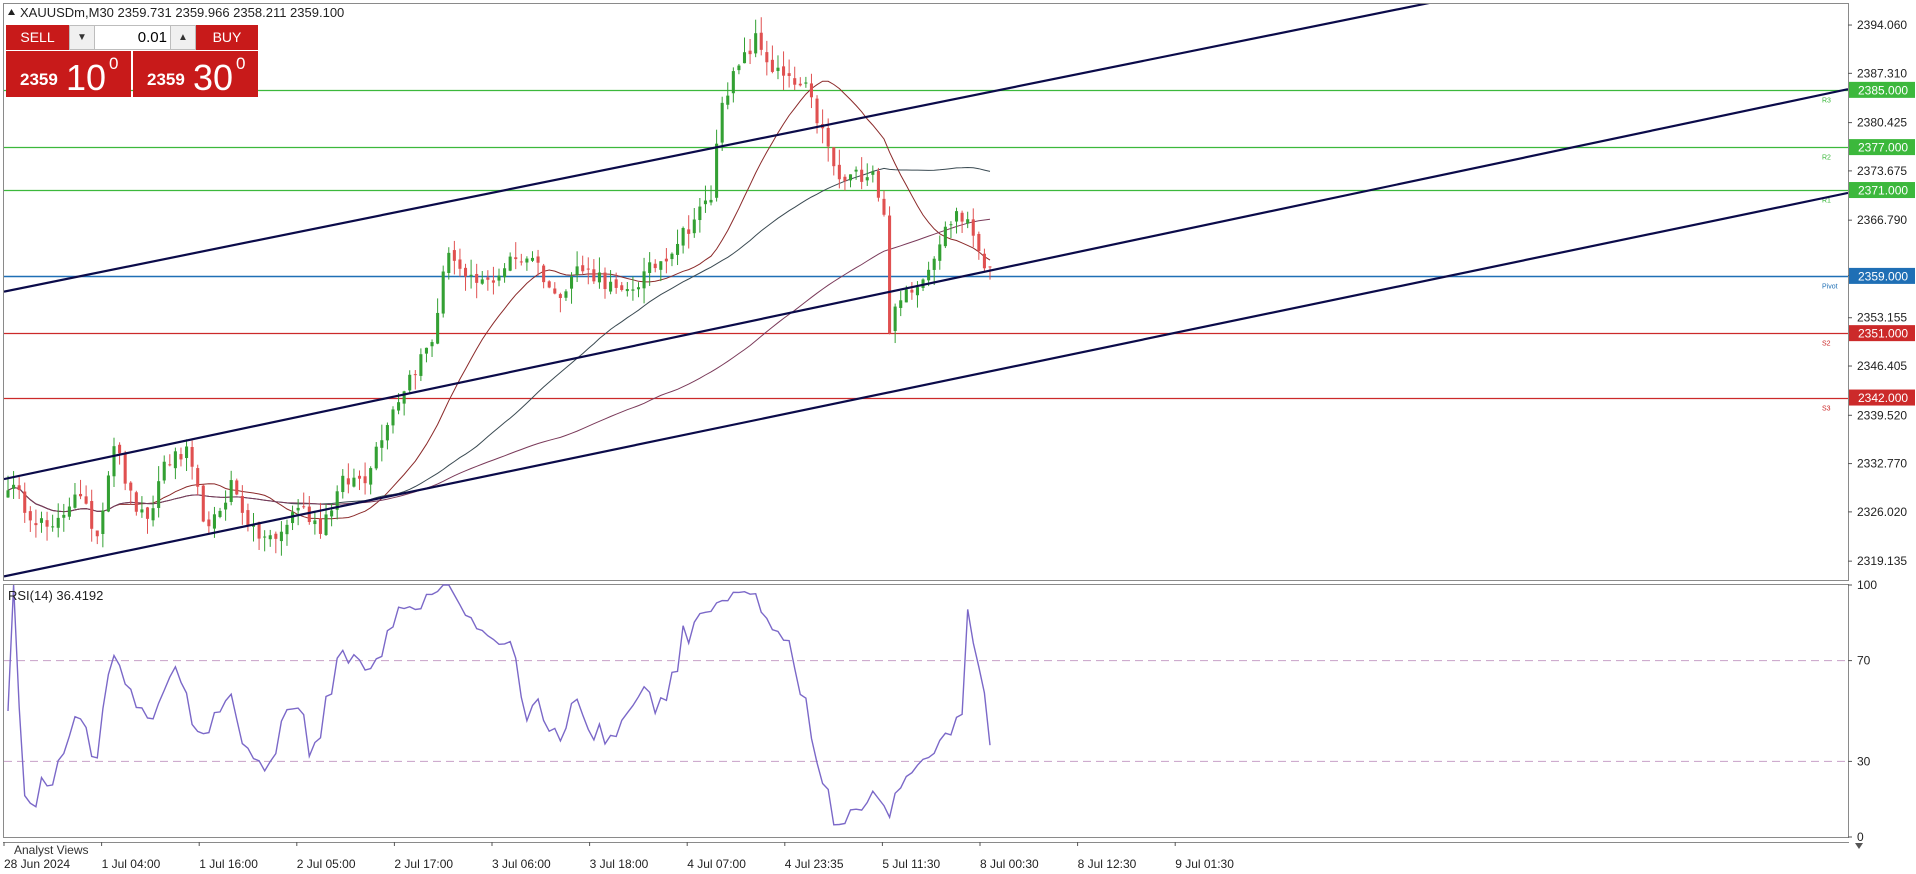 The height and width of the screenshot is (874, 1916). What do you see at coordinates (51, 850) in the screenshot?
I see `analyst-views-tab: Analyst Views` at bounding box center [51, 850].